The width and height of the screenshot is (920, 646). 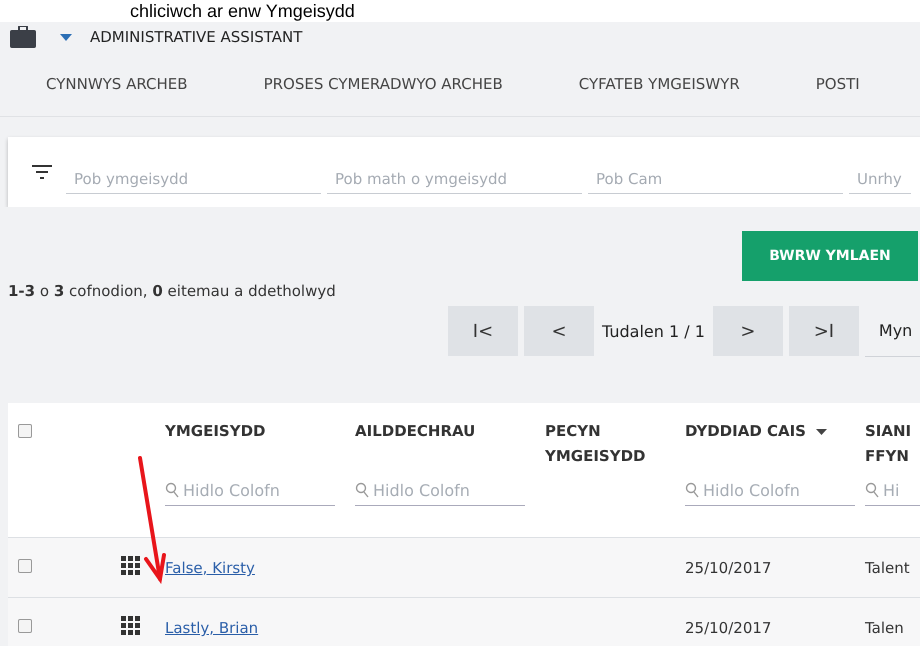 What do you see at coordinates (210, 568) in the screenshot?
I see `applicant-link: False, Kirsty` at bounding box center [210, 568].